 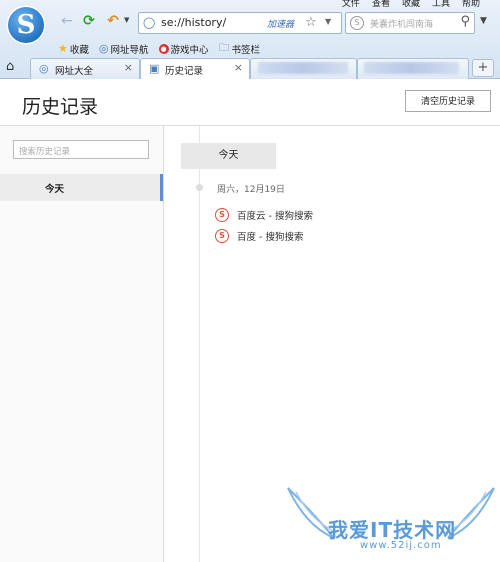 What do you see at coordinates (240, 23) in the screenshot?
I see `address-bar: ◯ se://history/ 加速器 ☆ ▼` at bounding box center [240, 23].